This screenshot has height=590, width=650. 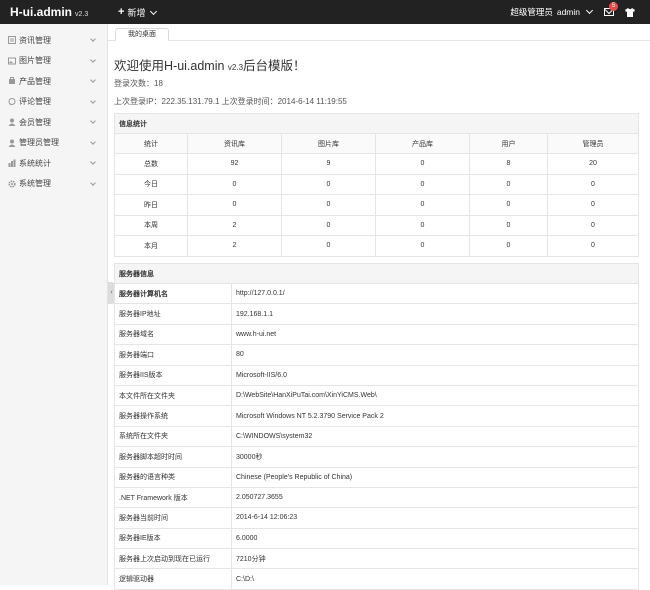 I want to click on table-cell: 服务器的语言种类, so click(x=173, y=477).